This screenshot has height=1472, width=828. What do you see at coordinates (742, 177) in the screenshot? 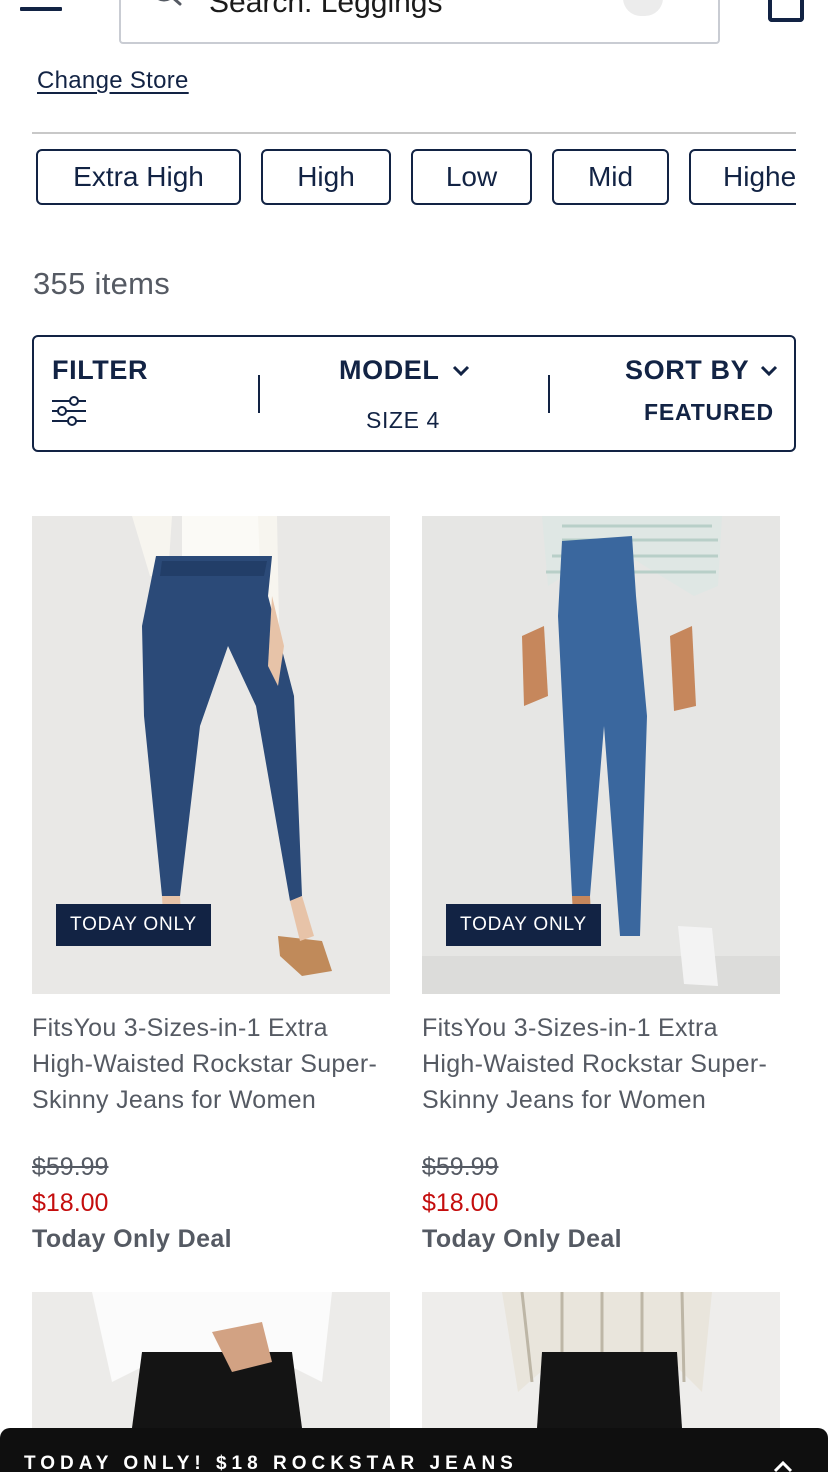
I see `chip-higher: Higher` at bounding box center [742, 177].